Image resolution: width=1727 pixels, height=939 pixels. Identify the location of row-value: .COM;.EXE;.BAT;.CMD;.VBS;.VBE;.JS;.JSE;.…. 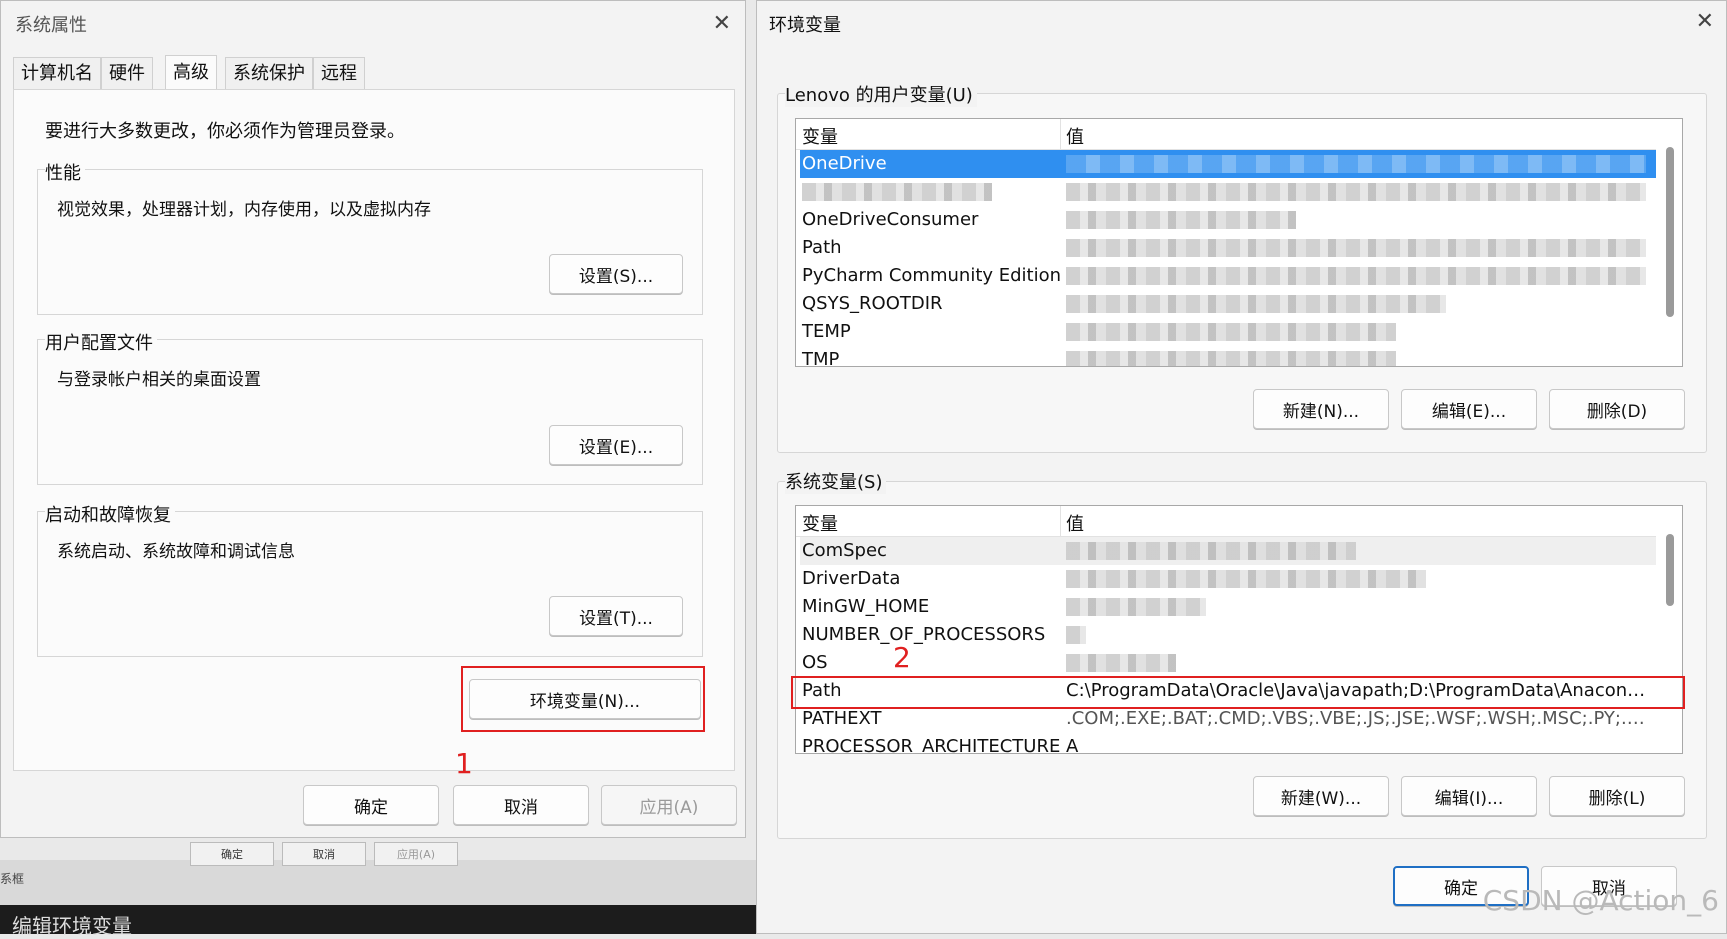
(1357, 718).